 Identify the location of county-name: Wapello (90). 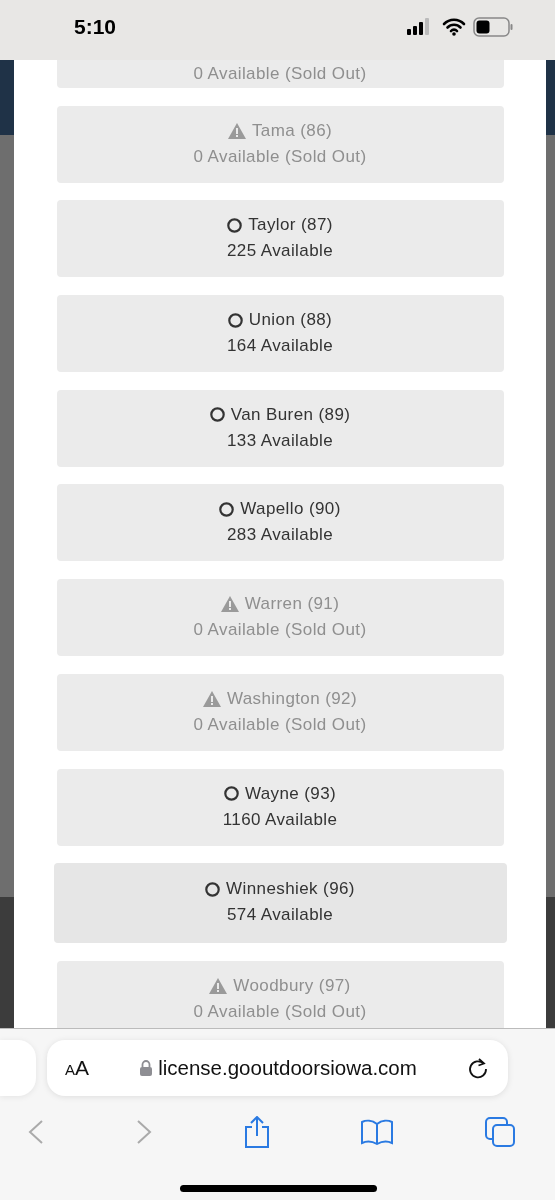
(290, 509).